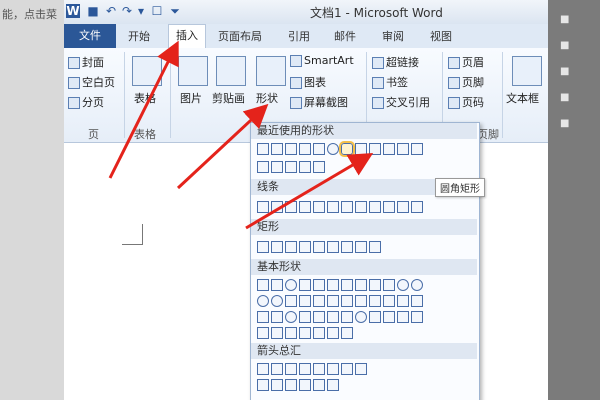 The image size is (600, 400). I want to click on tab-view: 视图, so click(441, 36).